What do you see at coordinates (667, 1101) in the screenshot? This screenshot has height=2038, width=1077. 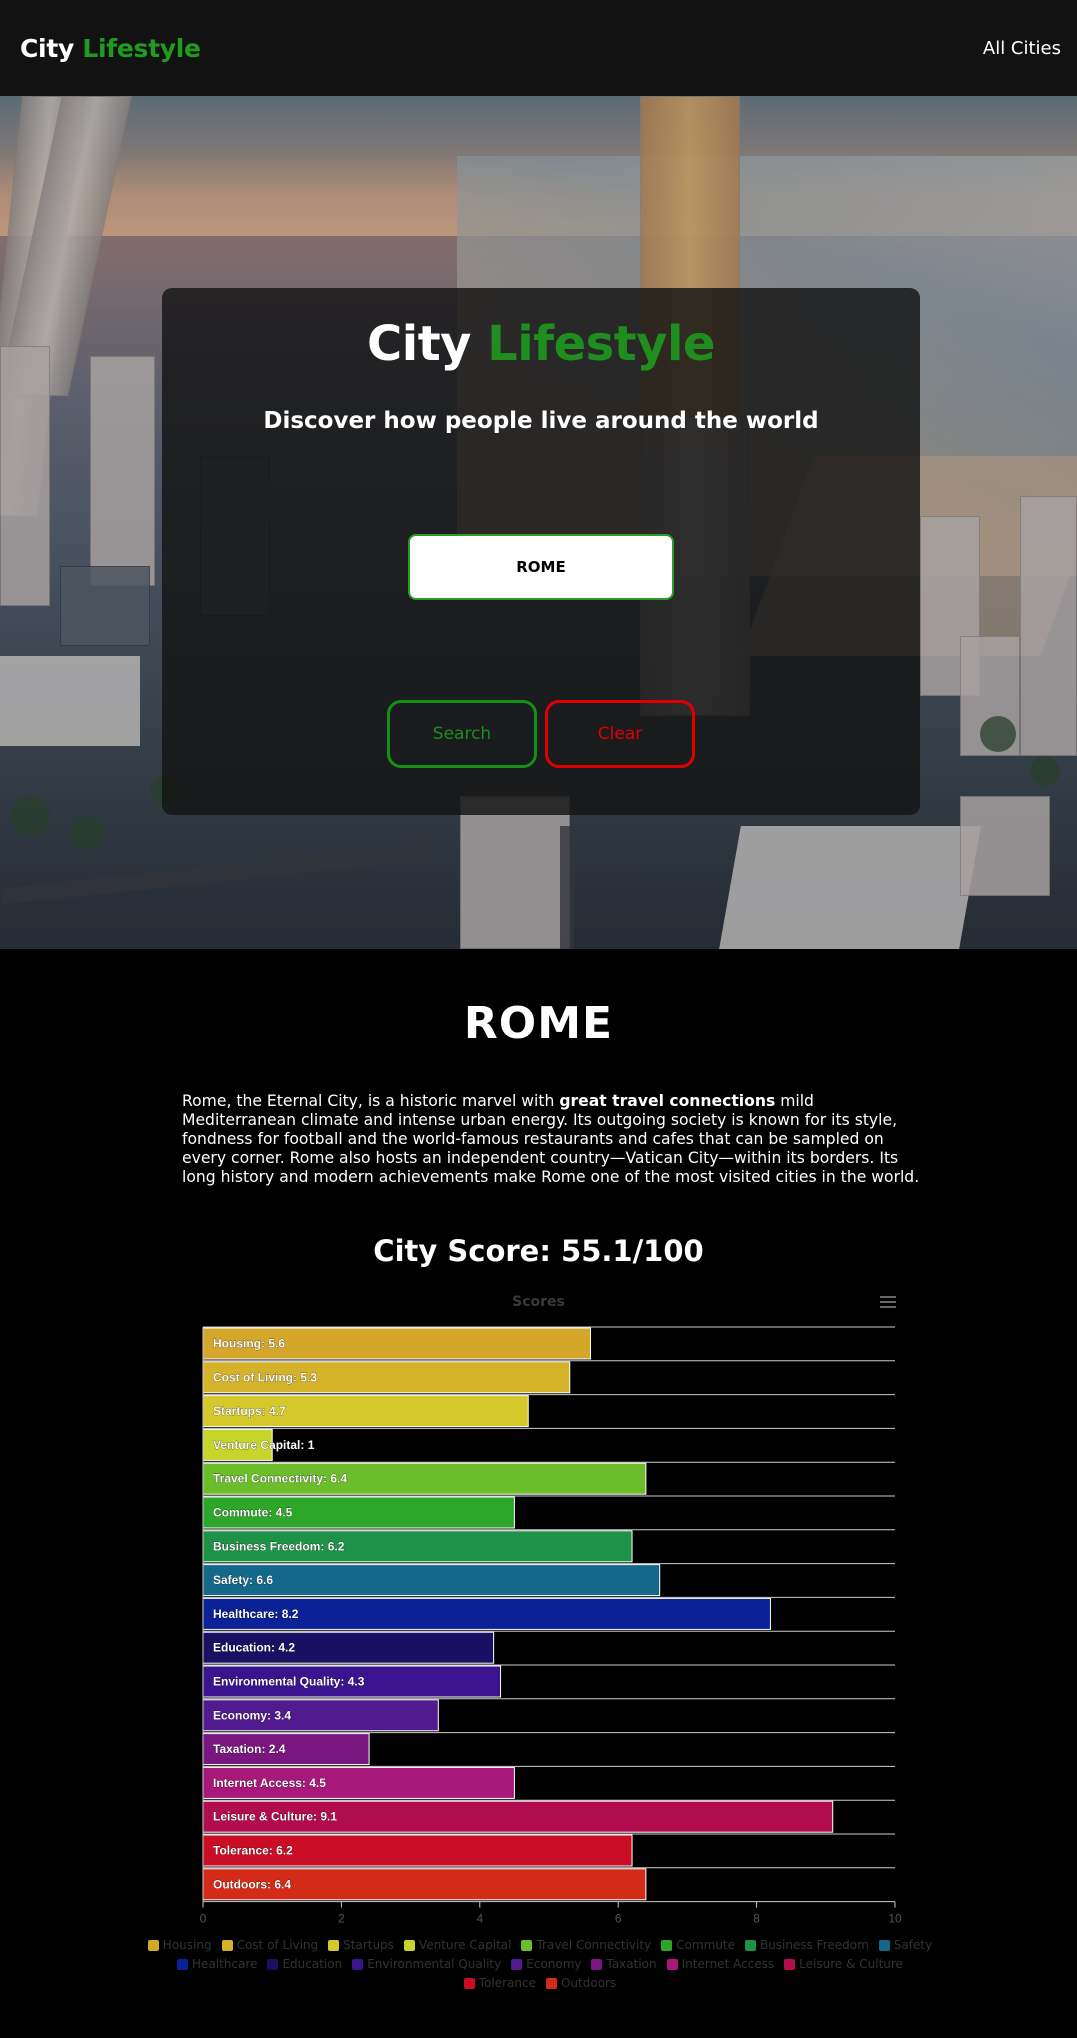 I see `city-description-highlight: great travel connections` at bounding box center [667, 1101].